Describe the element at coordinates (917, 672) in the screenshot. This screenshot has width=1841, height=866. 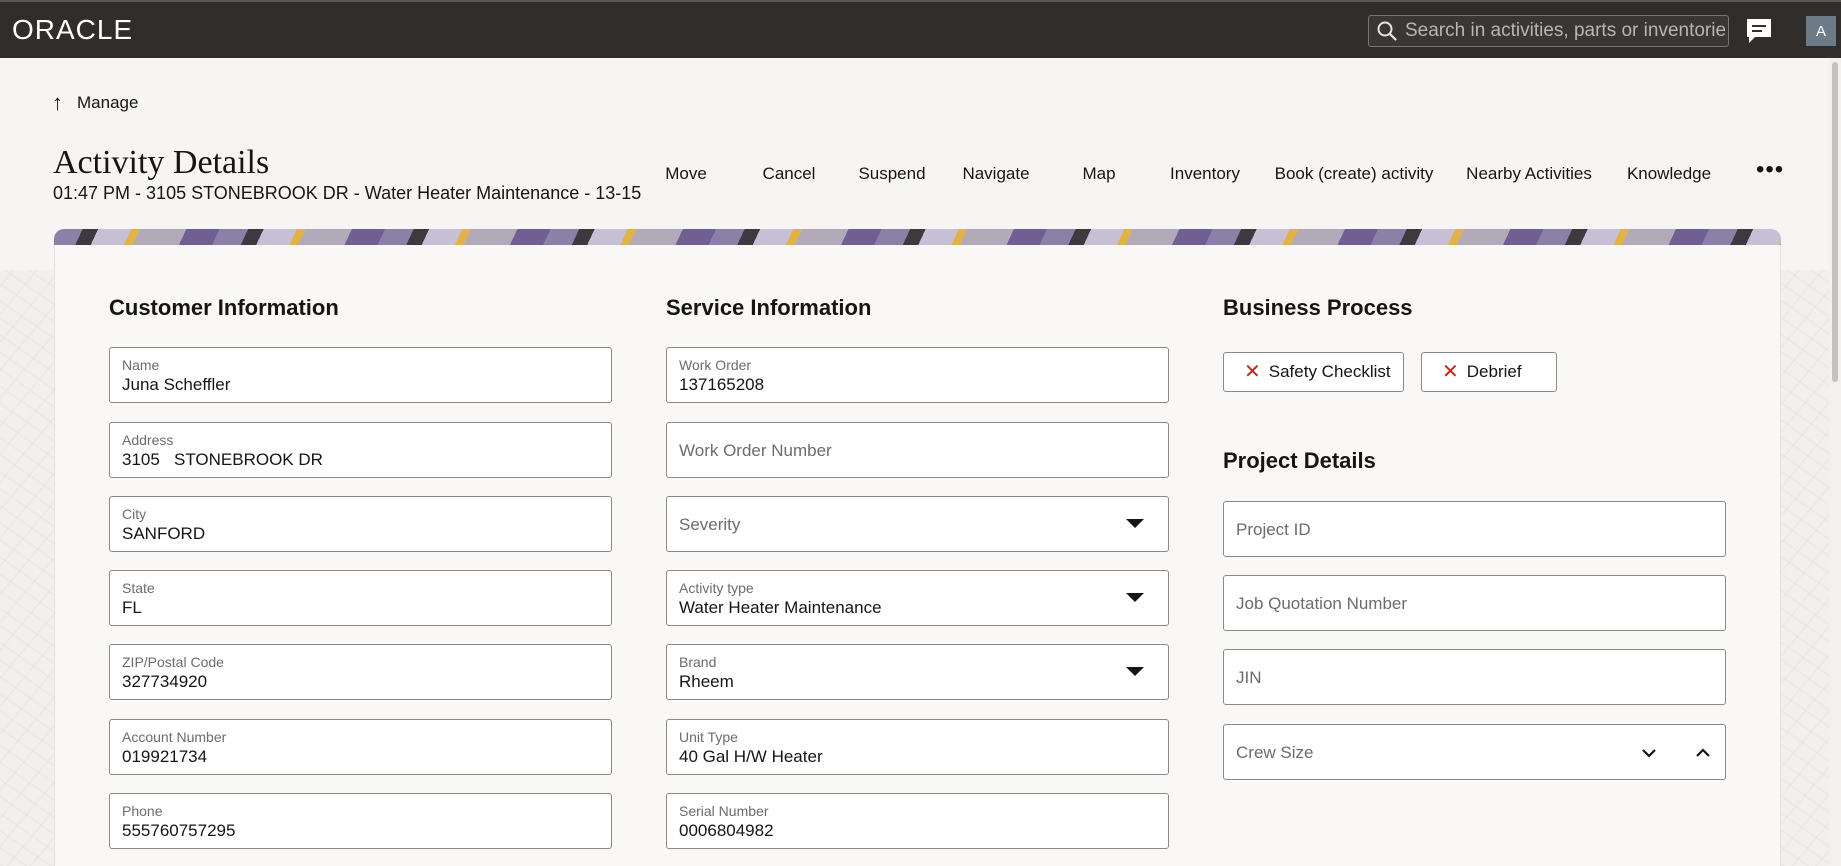
I see `brand-select: Brand Rheem` at that location.